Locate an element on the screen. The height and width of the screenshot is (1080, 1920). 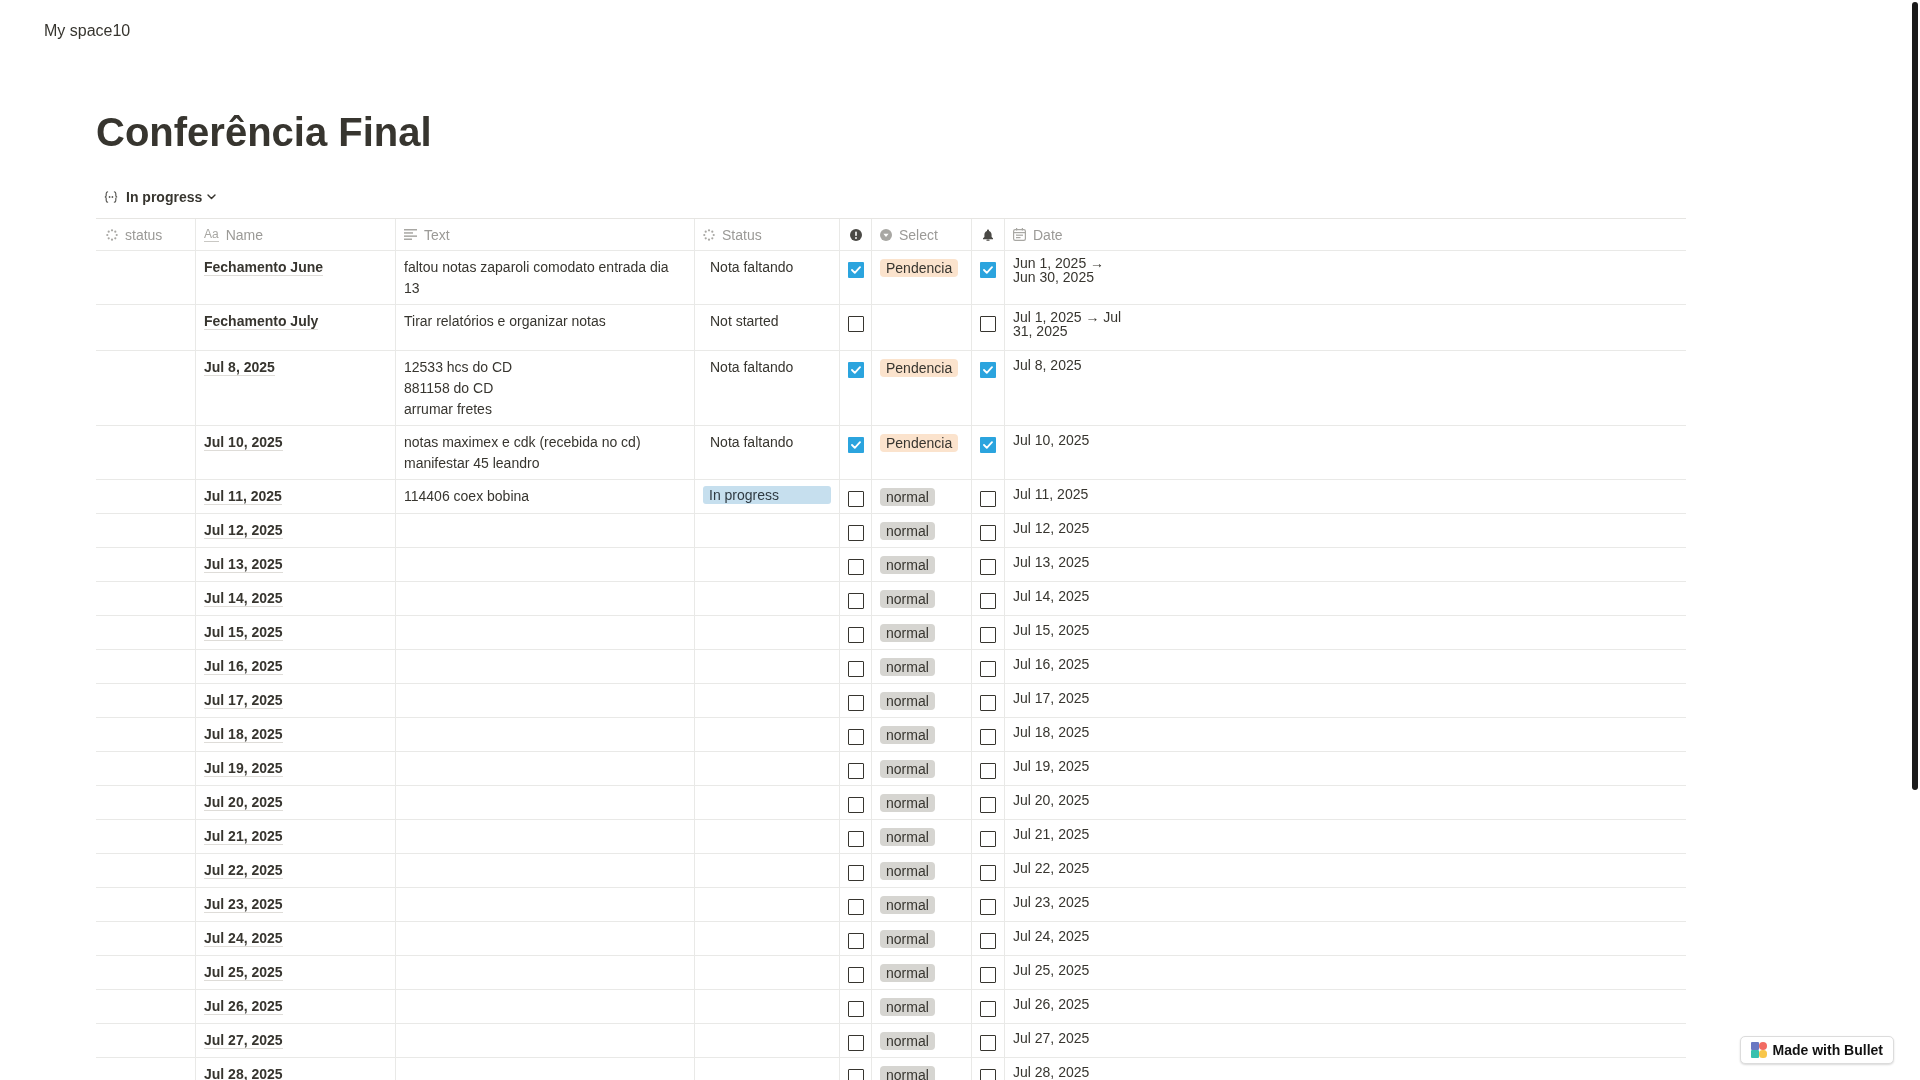
row-title-link: Jul 26, 2025 is located at coordinates (243, 1006).